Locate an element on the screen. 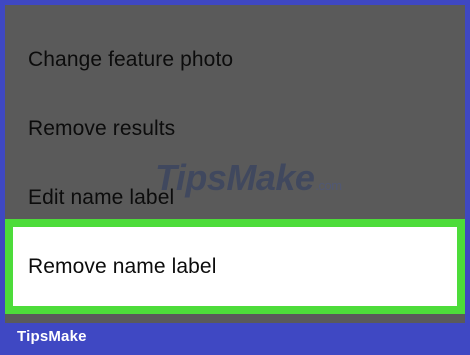 The height and width of the screenshot is (355, 470). menu-item-label: Remove name label is located at coordinates (122, 266).